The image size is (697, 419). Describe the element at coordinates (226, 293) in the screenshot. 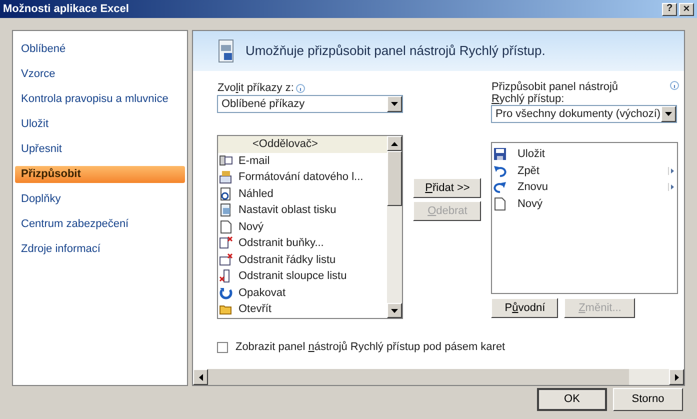

I see `repeat-icon` at that location.